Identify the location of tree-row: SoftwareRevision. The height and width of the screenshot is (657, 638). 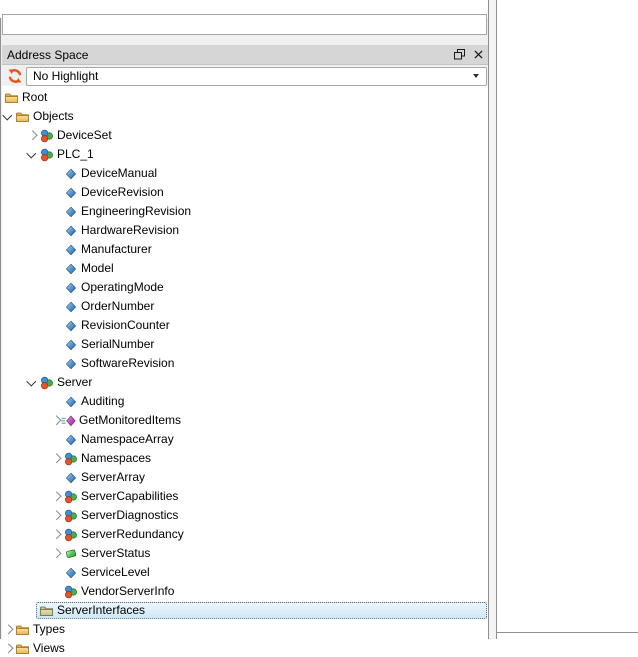
(245, 363).